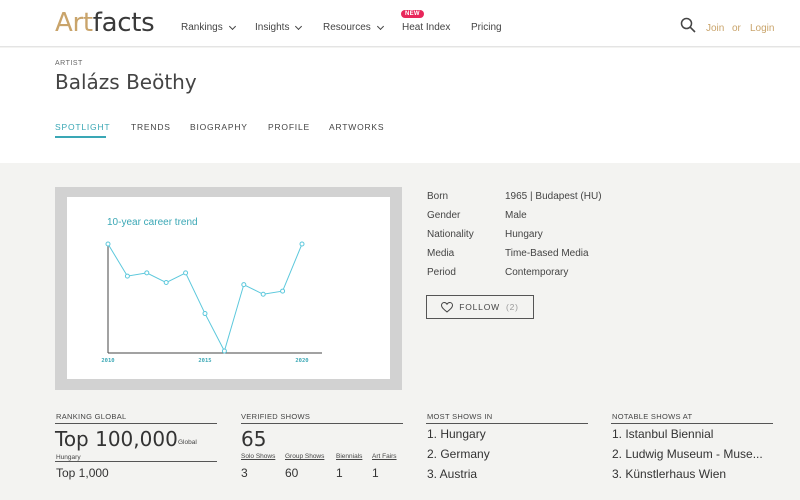 Image resolution: width=800 pixels, height=500 pixels. I want to click on trend-chart-svg: 2010 2015 2020, so click(211, 302).